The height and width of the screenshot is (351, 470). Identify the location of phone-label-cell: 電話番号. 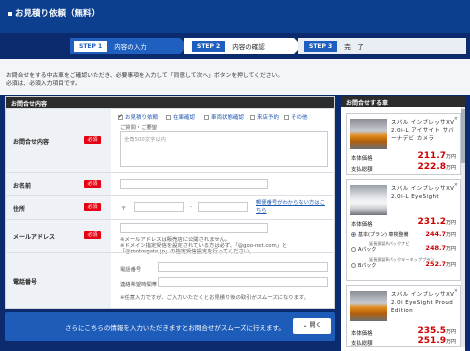
(58, 280).